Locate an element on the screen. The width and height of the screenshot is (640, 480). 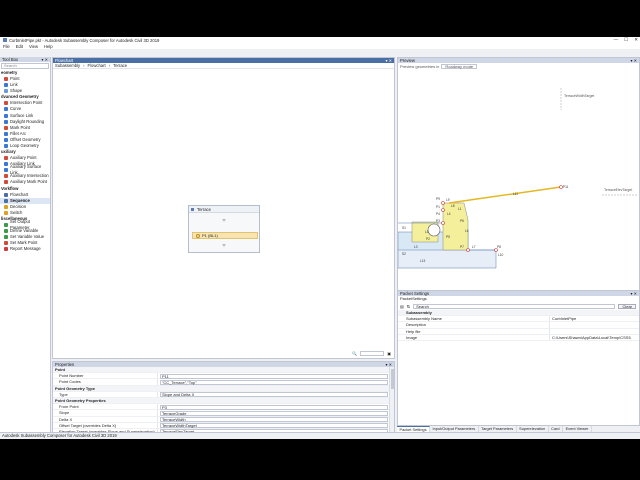
toolbox-header: Tool Box ▾ ✕ is located at coordinates (25, 59).